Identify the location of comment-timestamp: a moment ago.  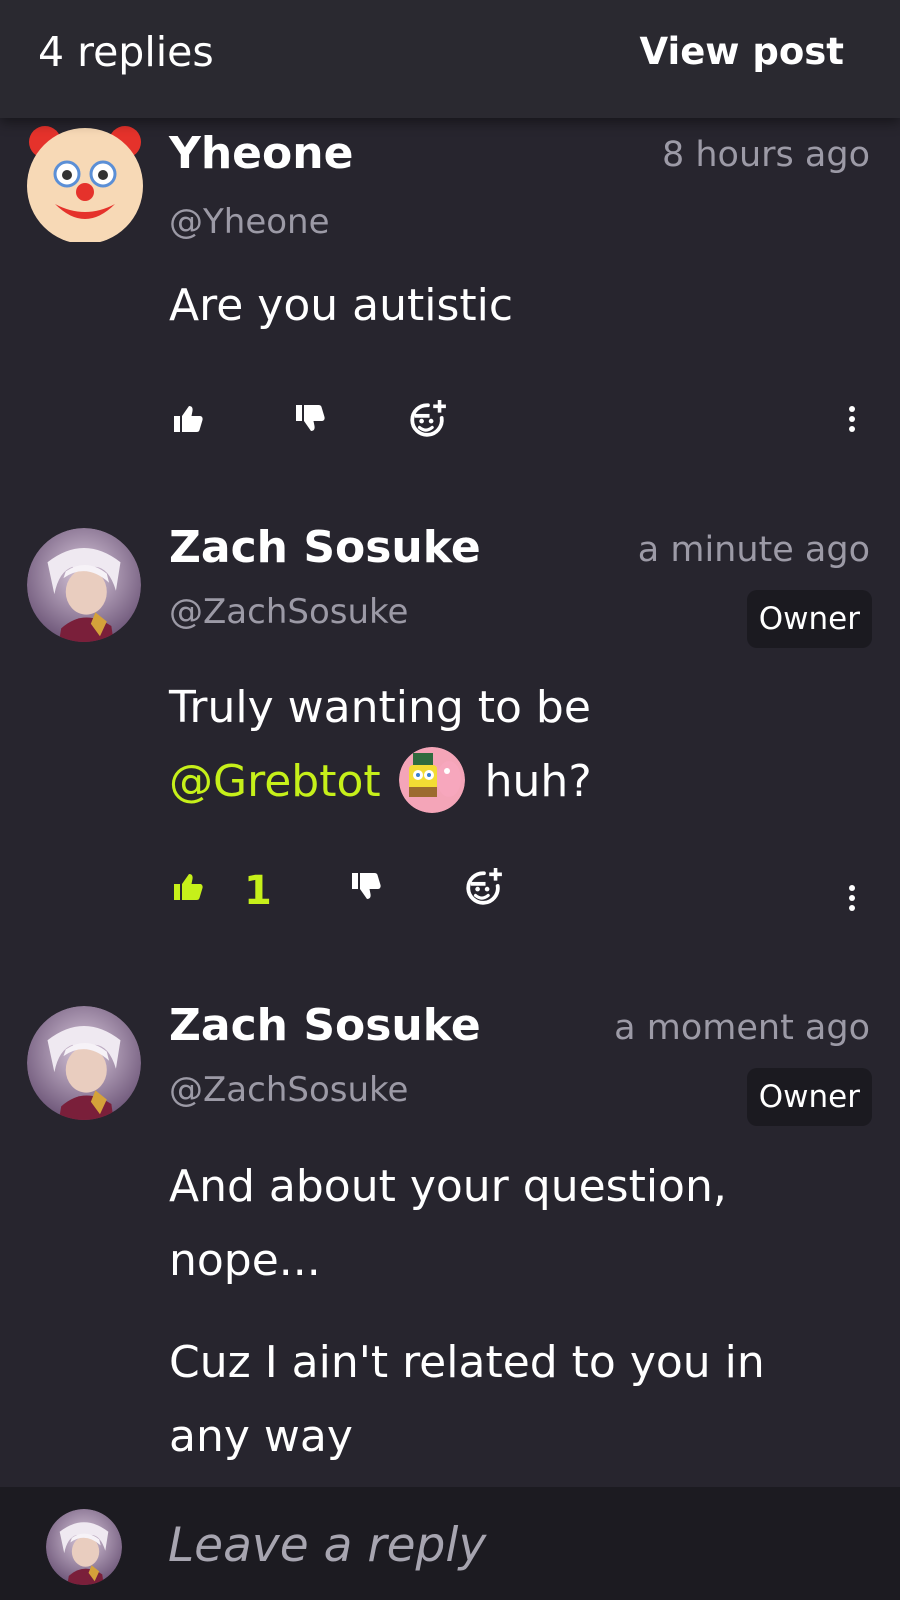
(742, 1028).